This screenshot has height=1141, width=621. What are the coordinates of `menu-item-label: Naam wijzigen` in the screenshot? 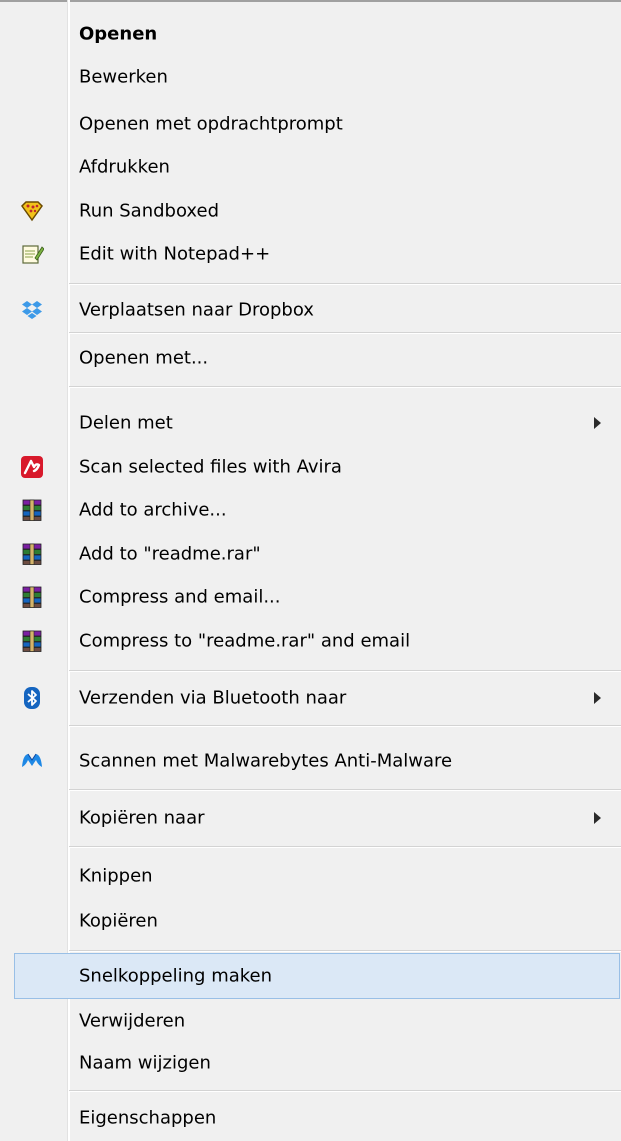 It's located at (145, 1063).